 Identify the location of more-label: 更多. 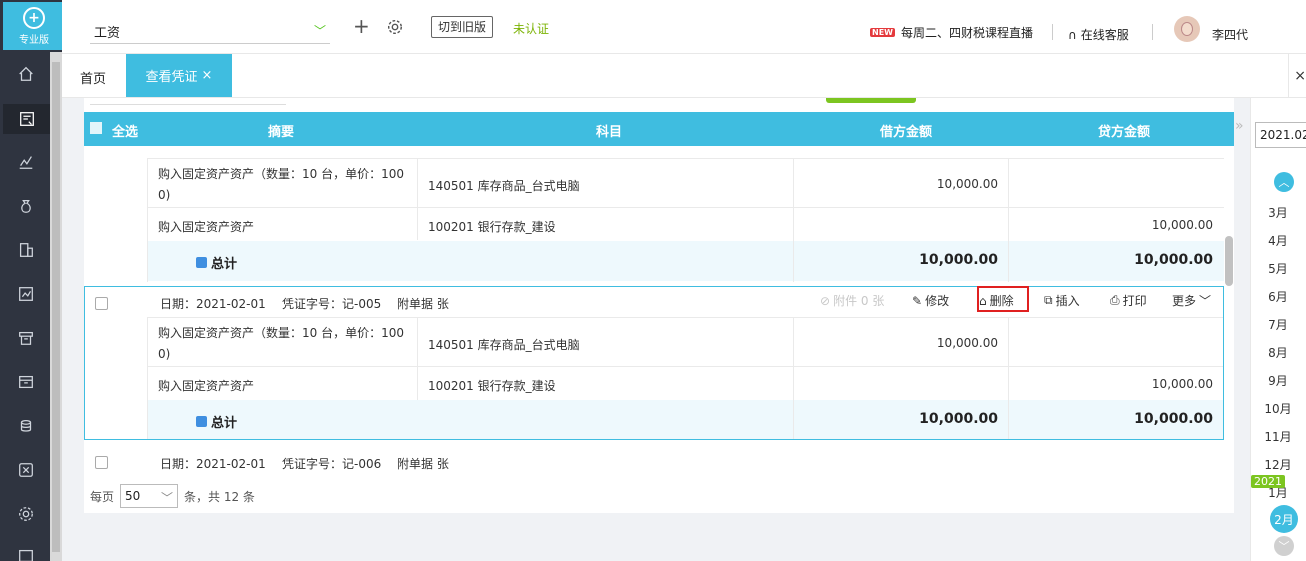
(1184, 301).